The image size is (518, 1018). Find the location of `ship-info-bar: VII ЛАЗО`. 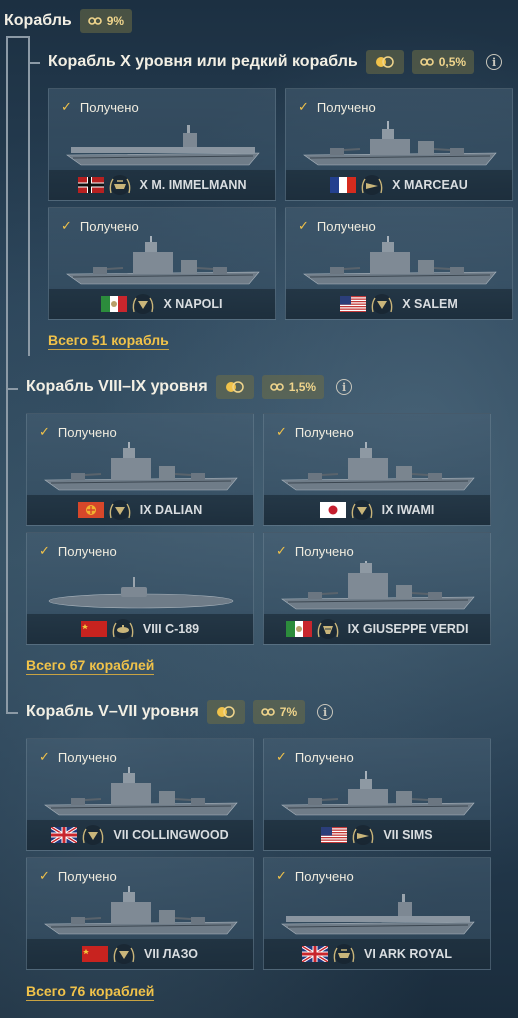

ship-info-bar: VII ЛАЗО is located at coordinates (140, 954).